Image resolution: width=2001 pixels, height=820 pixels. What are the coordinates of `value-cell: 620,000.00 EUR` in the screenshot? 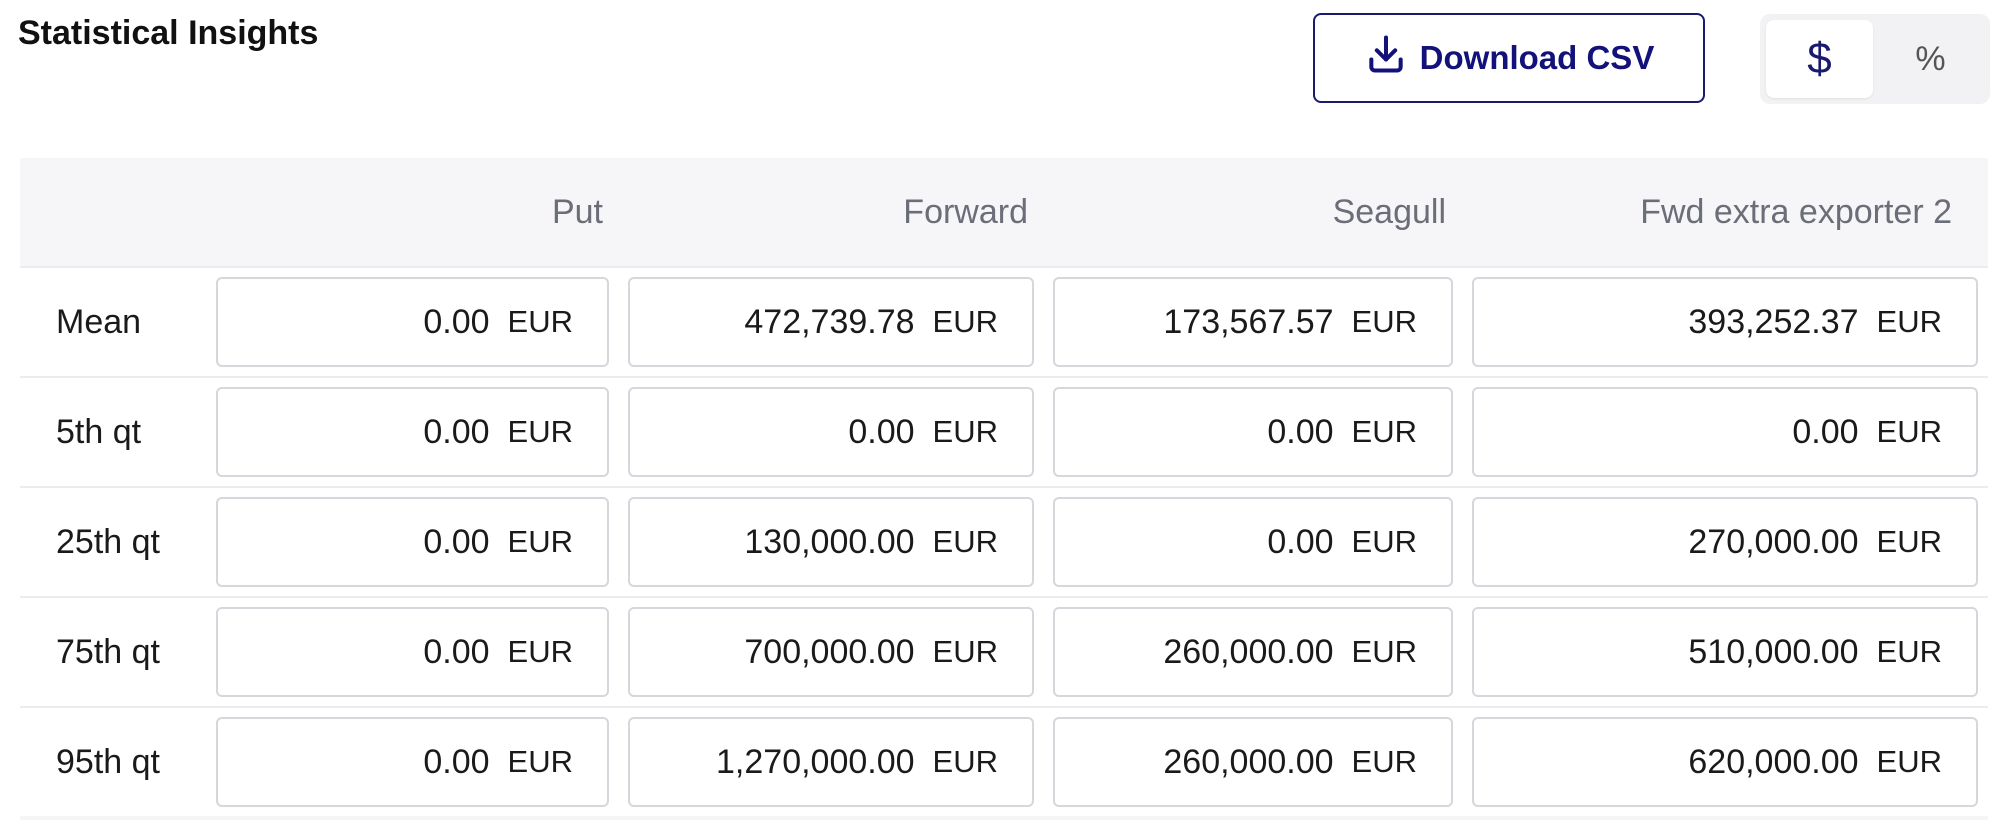 It's located at (1725, 762).